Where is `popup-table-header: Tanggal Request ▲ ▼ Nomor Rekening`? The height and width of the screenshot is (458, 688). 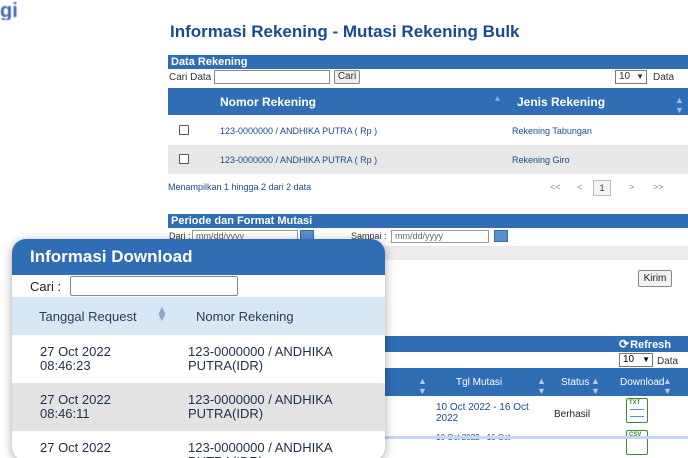
popup-table-header: Tanggal Request ▲ ▼ Nomor Rekening is located at coordinates (198, 316).